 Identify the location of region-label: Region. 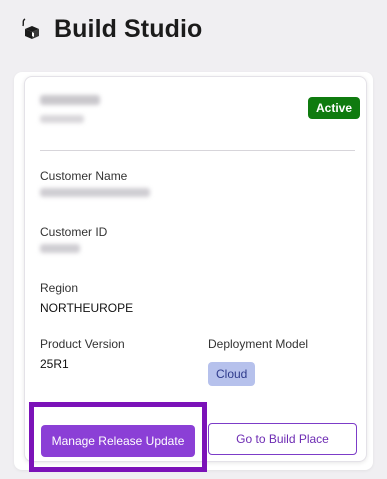
(59, 288).